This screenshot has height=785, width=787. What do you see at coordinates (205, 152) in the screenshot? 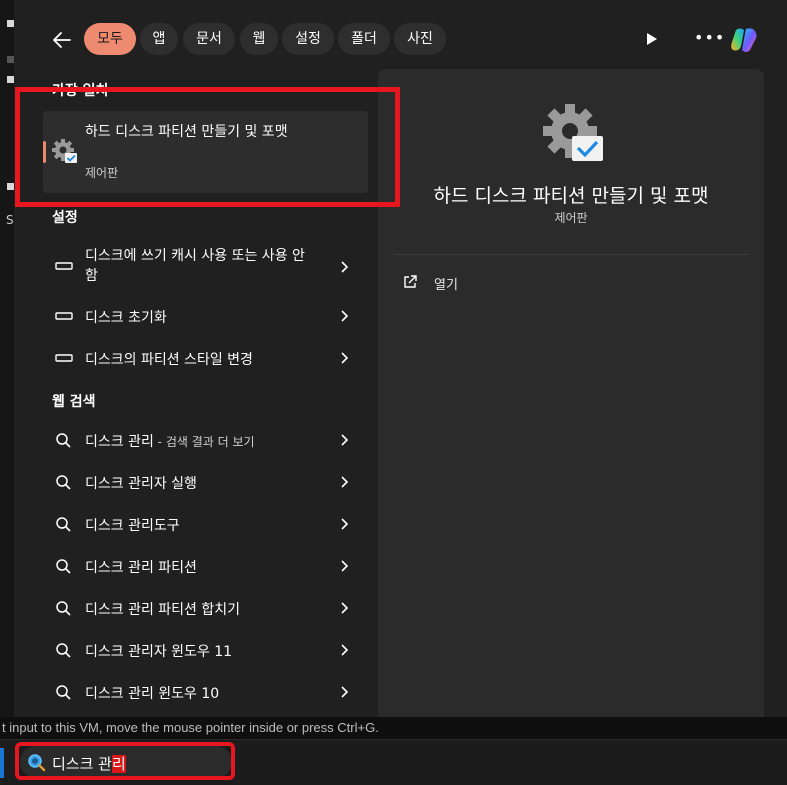
I see `best-match-result: 하드 디스크 파티션 만들기 및 포맷 제어판` at bounding box center [205, 152].